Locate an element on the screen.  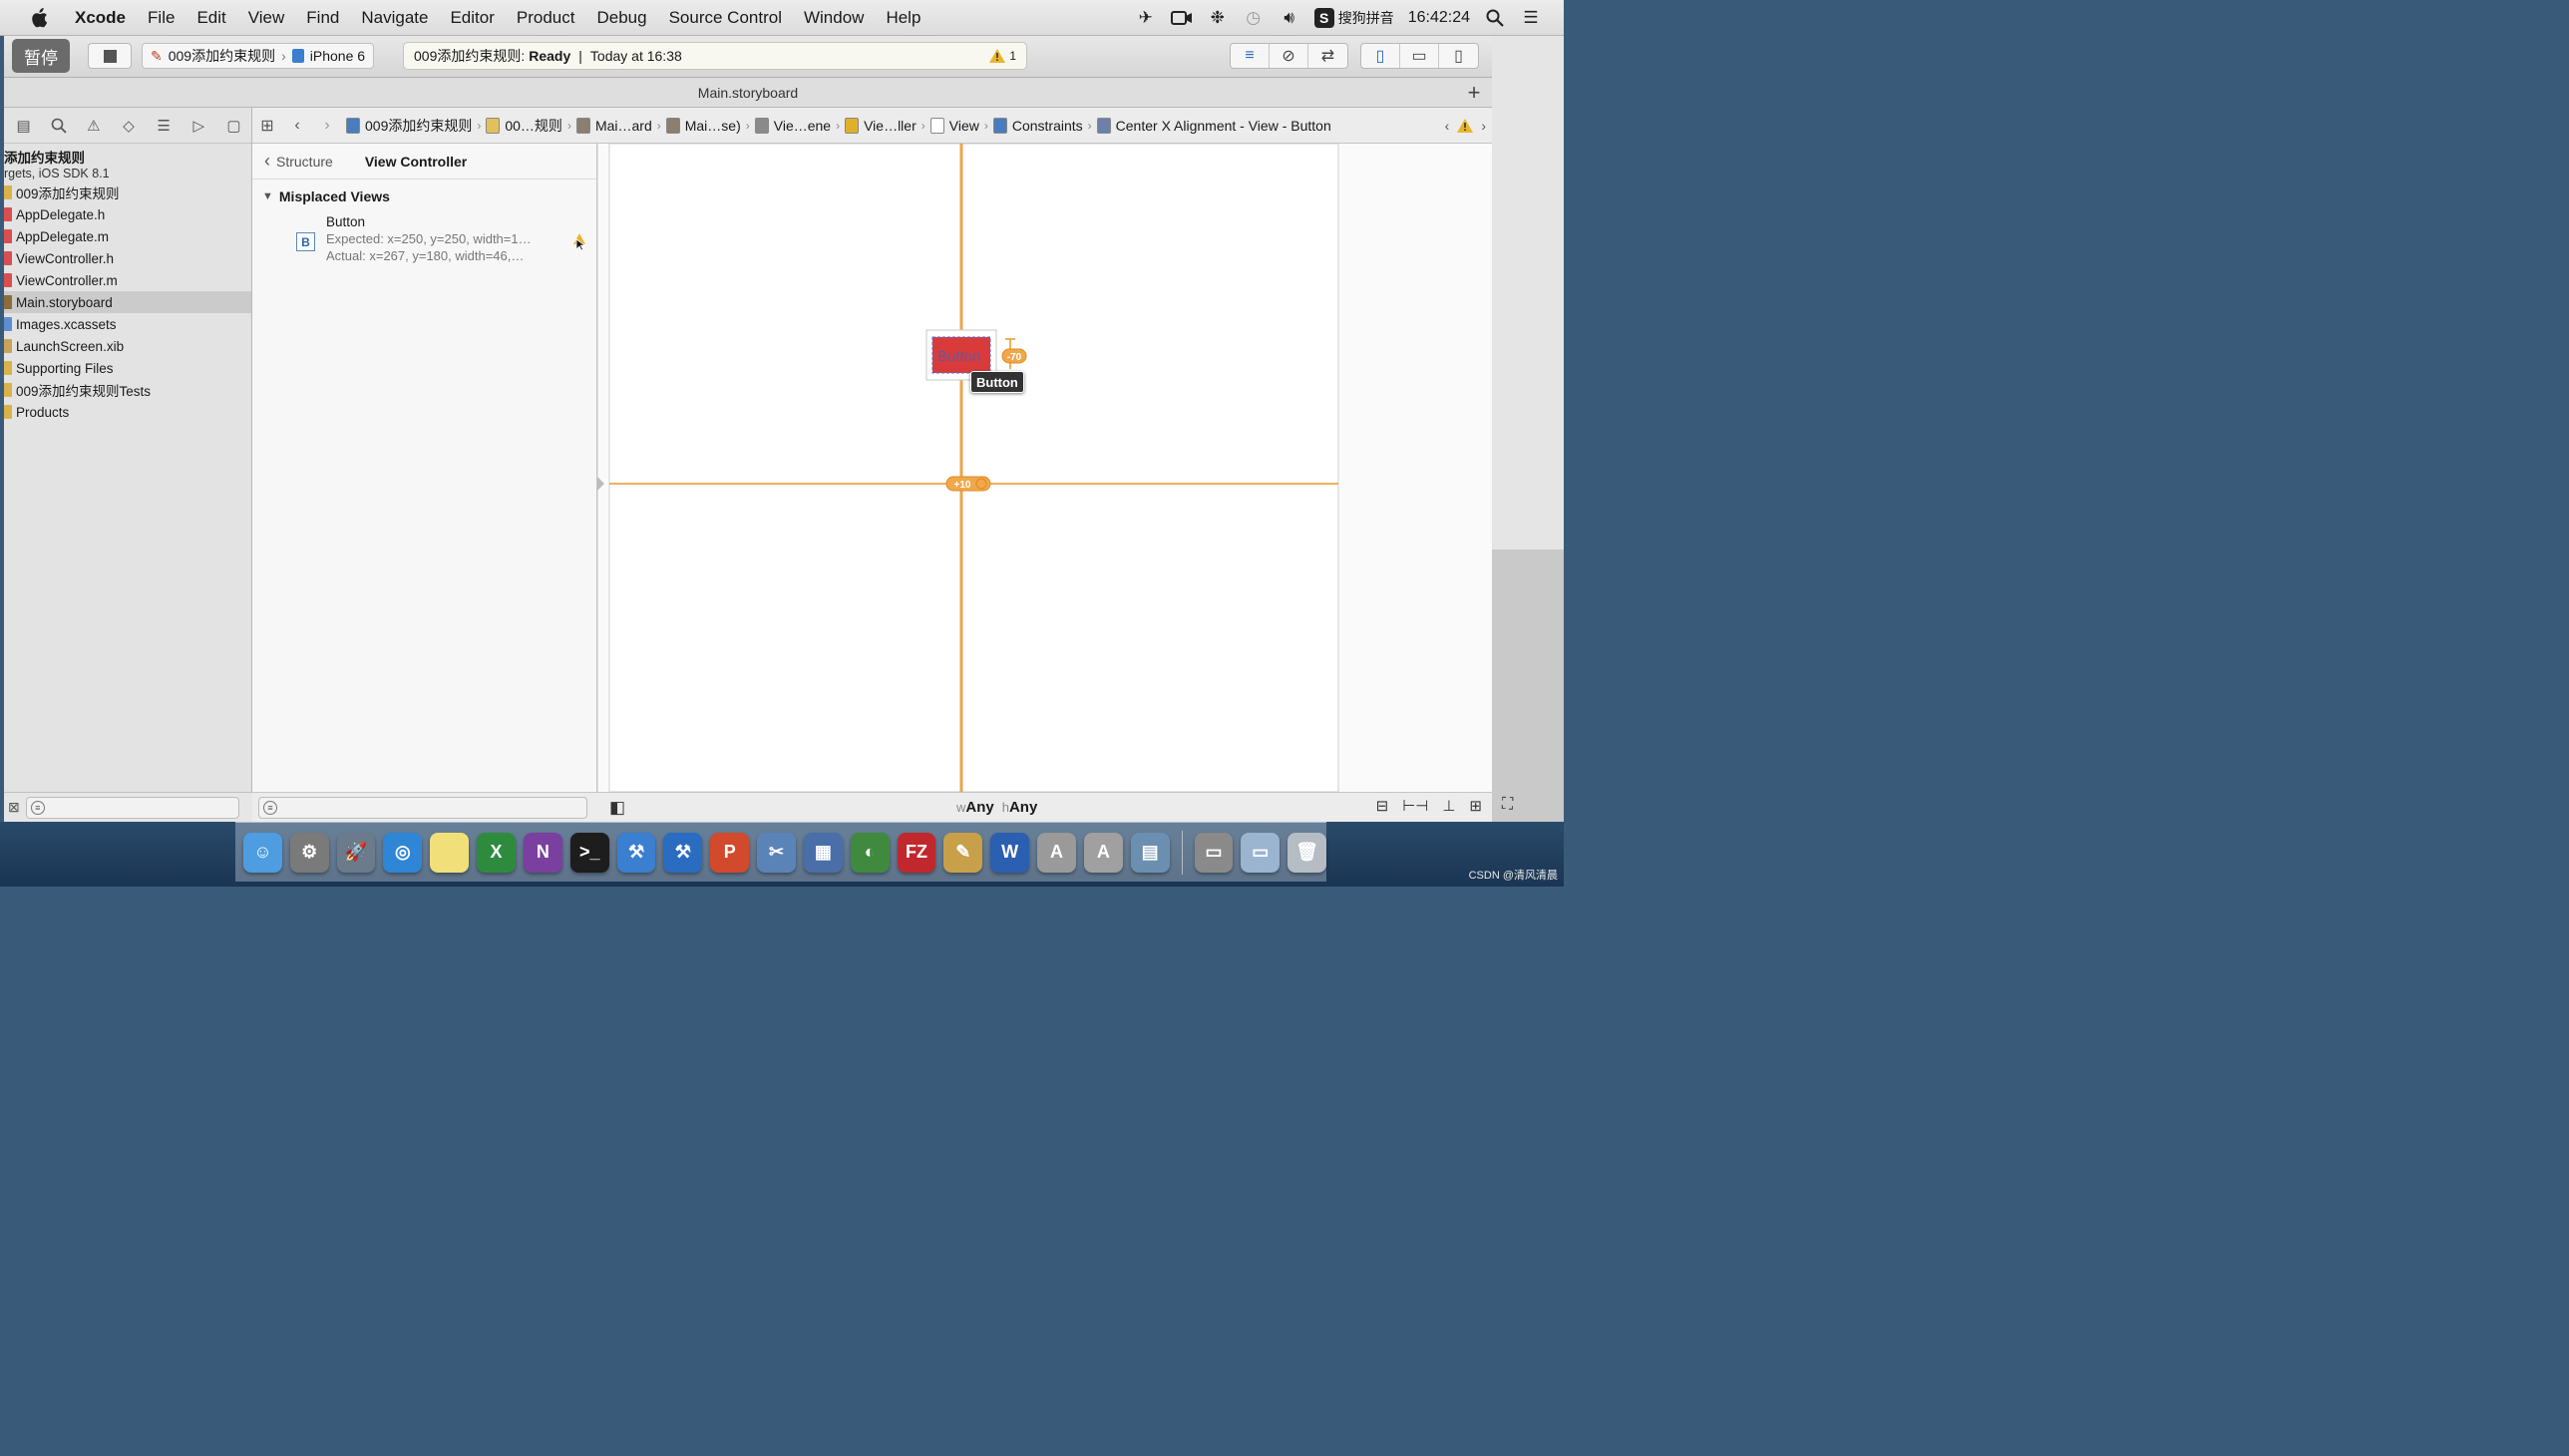
powerpoint-icon: P is located at coordinates (730, 852).